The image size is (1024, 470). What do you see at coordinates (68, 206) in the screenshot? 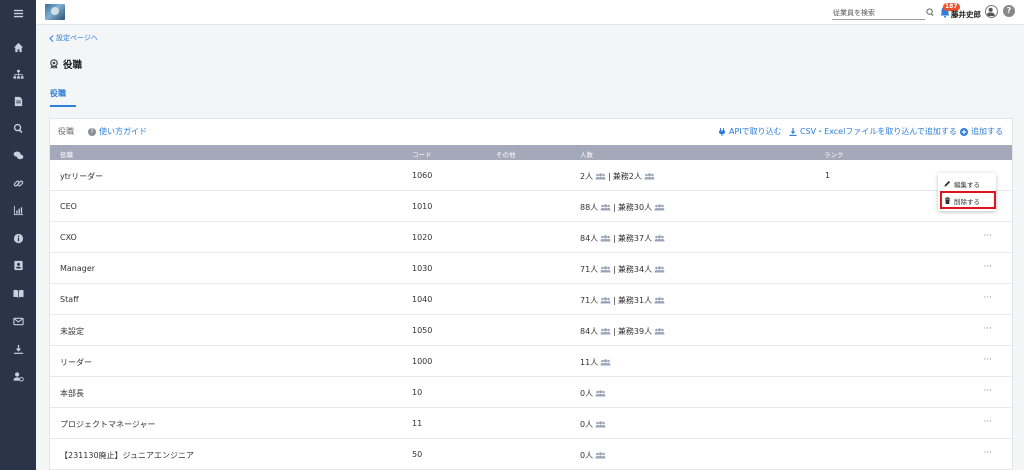
I see `position-name-cell: CEO` at bounding box center [68, 206].